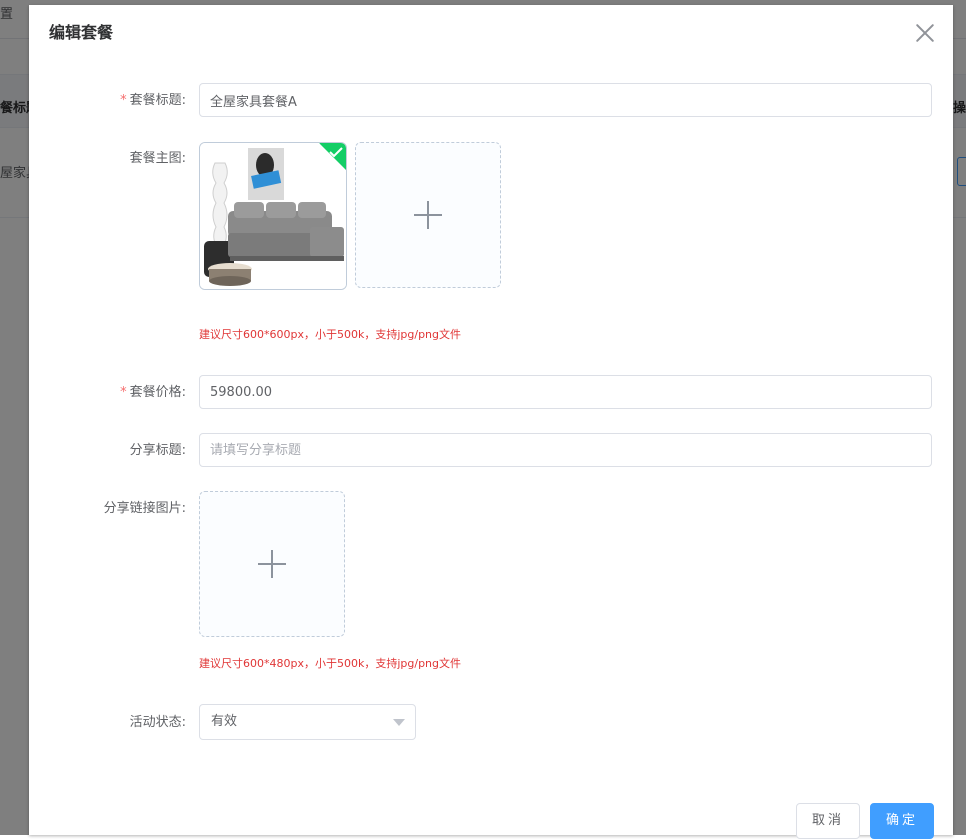 The image size is (966, 839). Describe the element at coordinates (399, 722) in the screenshot. I see `chevron-down-icon` at that location.